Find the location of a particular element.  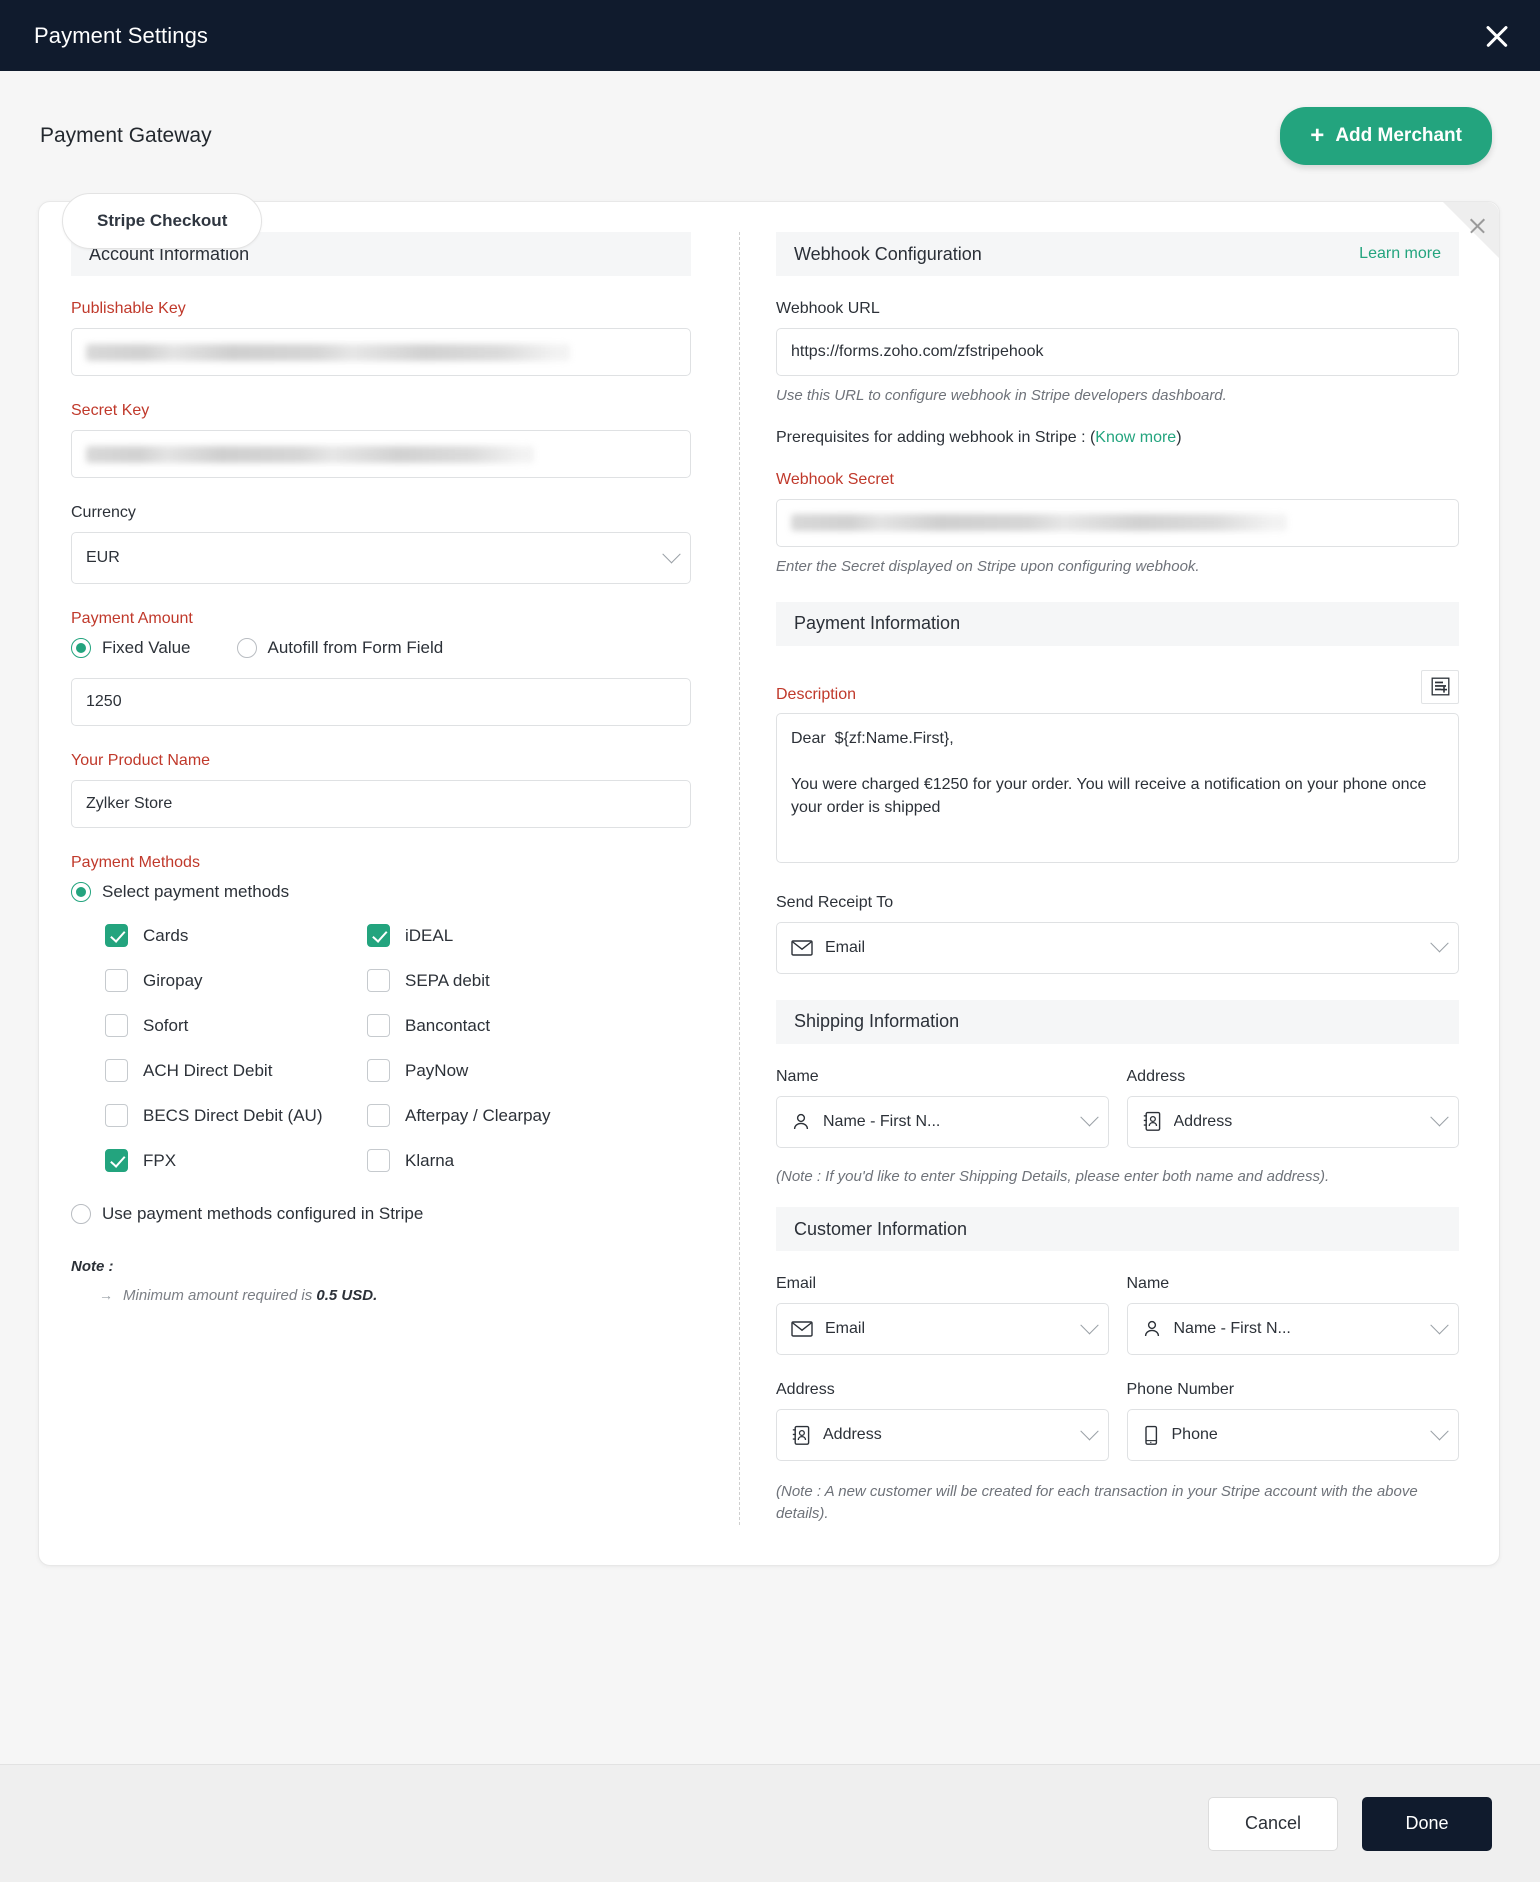

radio-fixed-value: Fixed Value is located at coordinates (131, 648).